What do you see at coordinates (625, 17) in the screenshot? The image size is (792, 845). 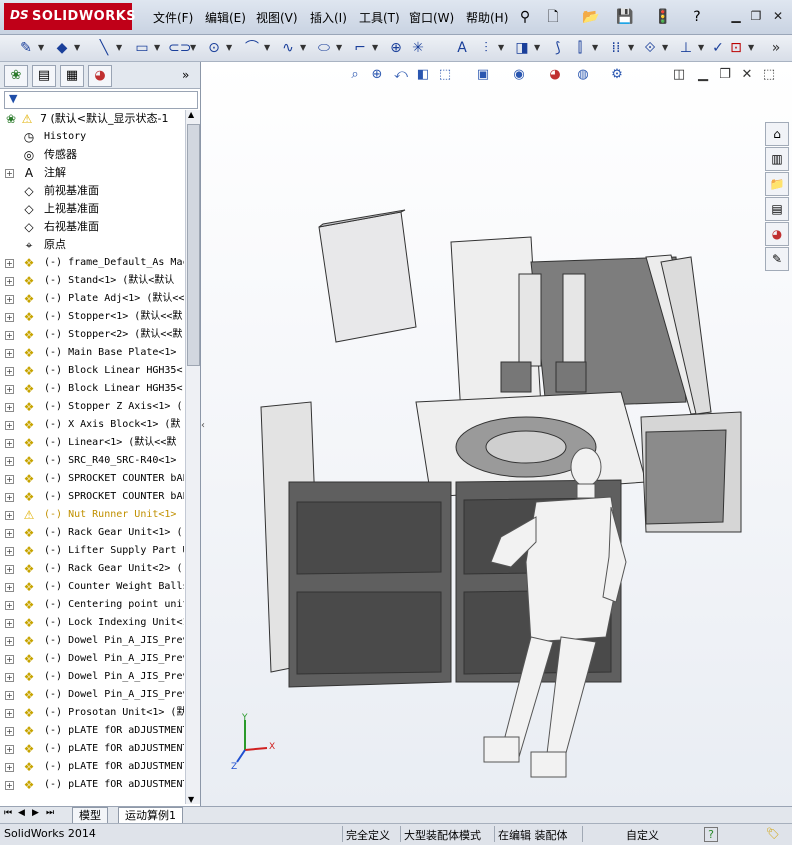 I see `save-icon: 💾` at bounding box center [625, 17].